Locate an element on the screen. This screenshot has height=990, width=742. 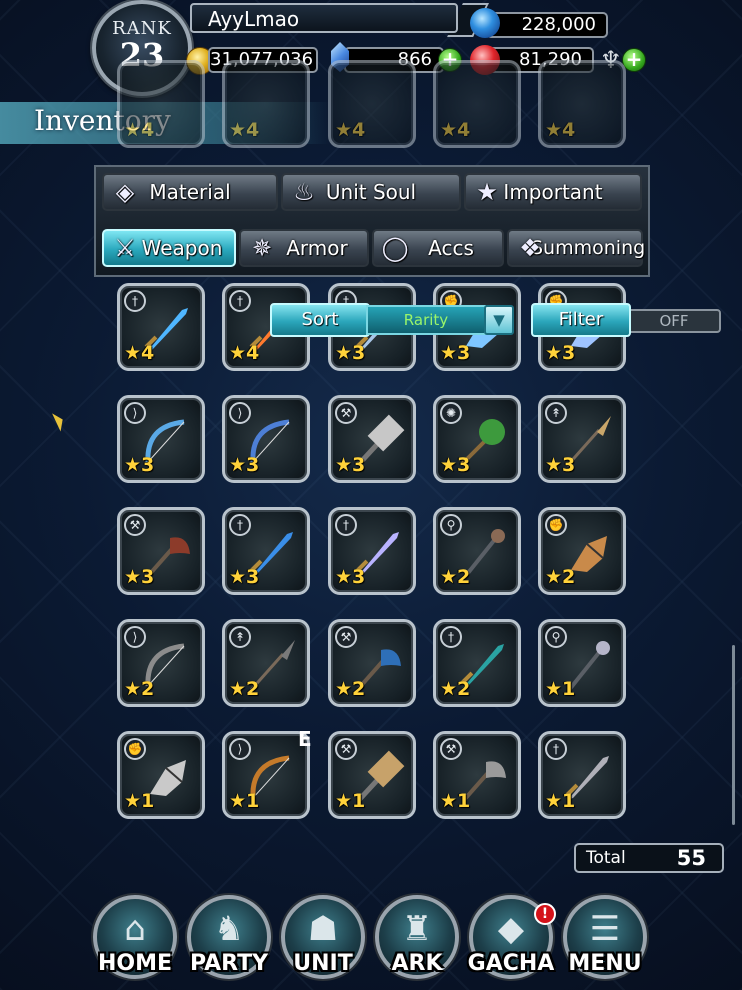
nav-ark-button: ♜ ARK is located at coordinates (417, 941).